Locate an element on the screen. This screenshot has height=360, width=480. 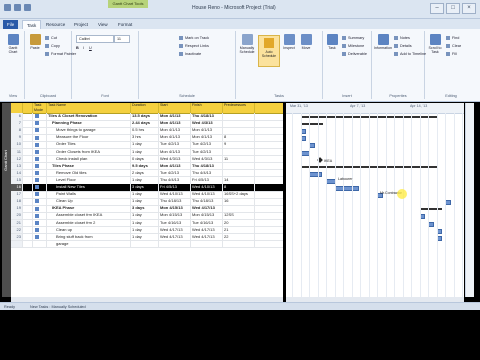
tab-format: Format is located at coordinates (125, 24).